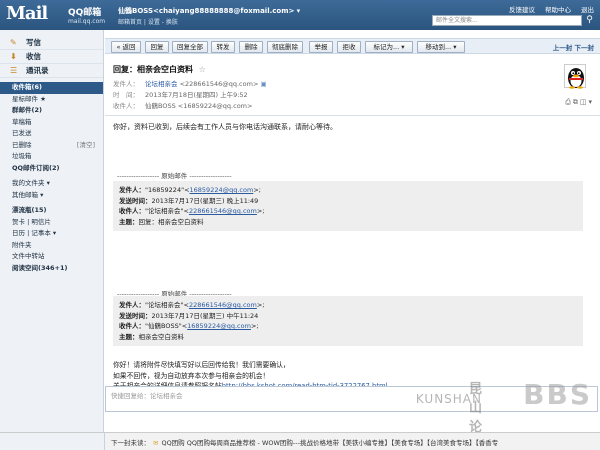 Image resolution: width=600 pixels, height=450 pixels. Describe the element at coordinates (51, 123) in the screenshot. I see `sidebar-item-drafts: 草稿箱` at that location.